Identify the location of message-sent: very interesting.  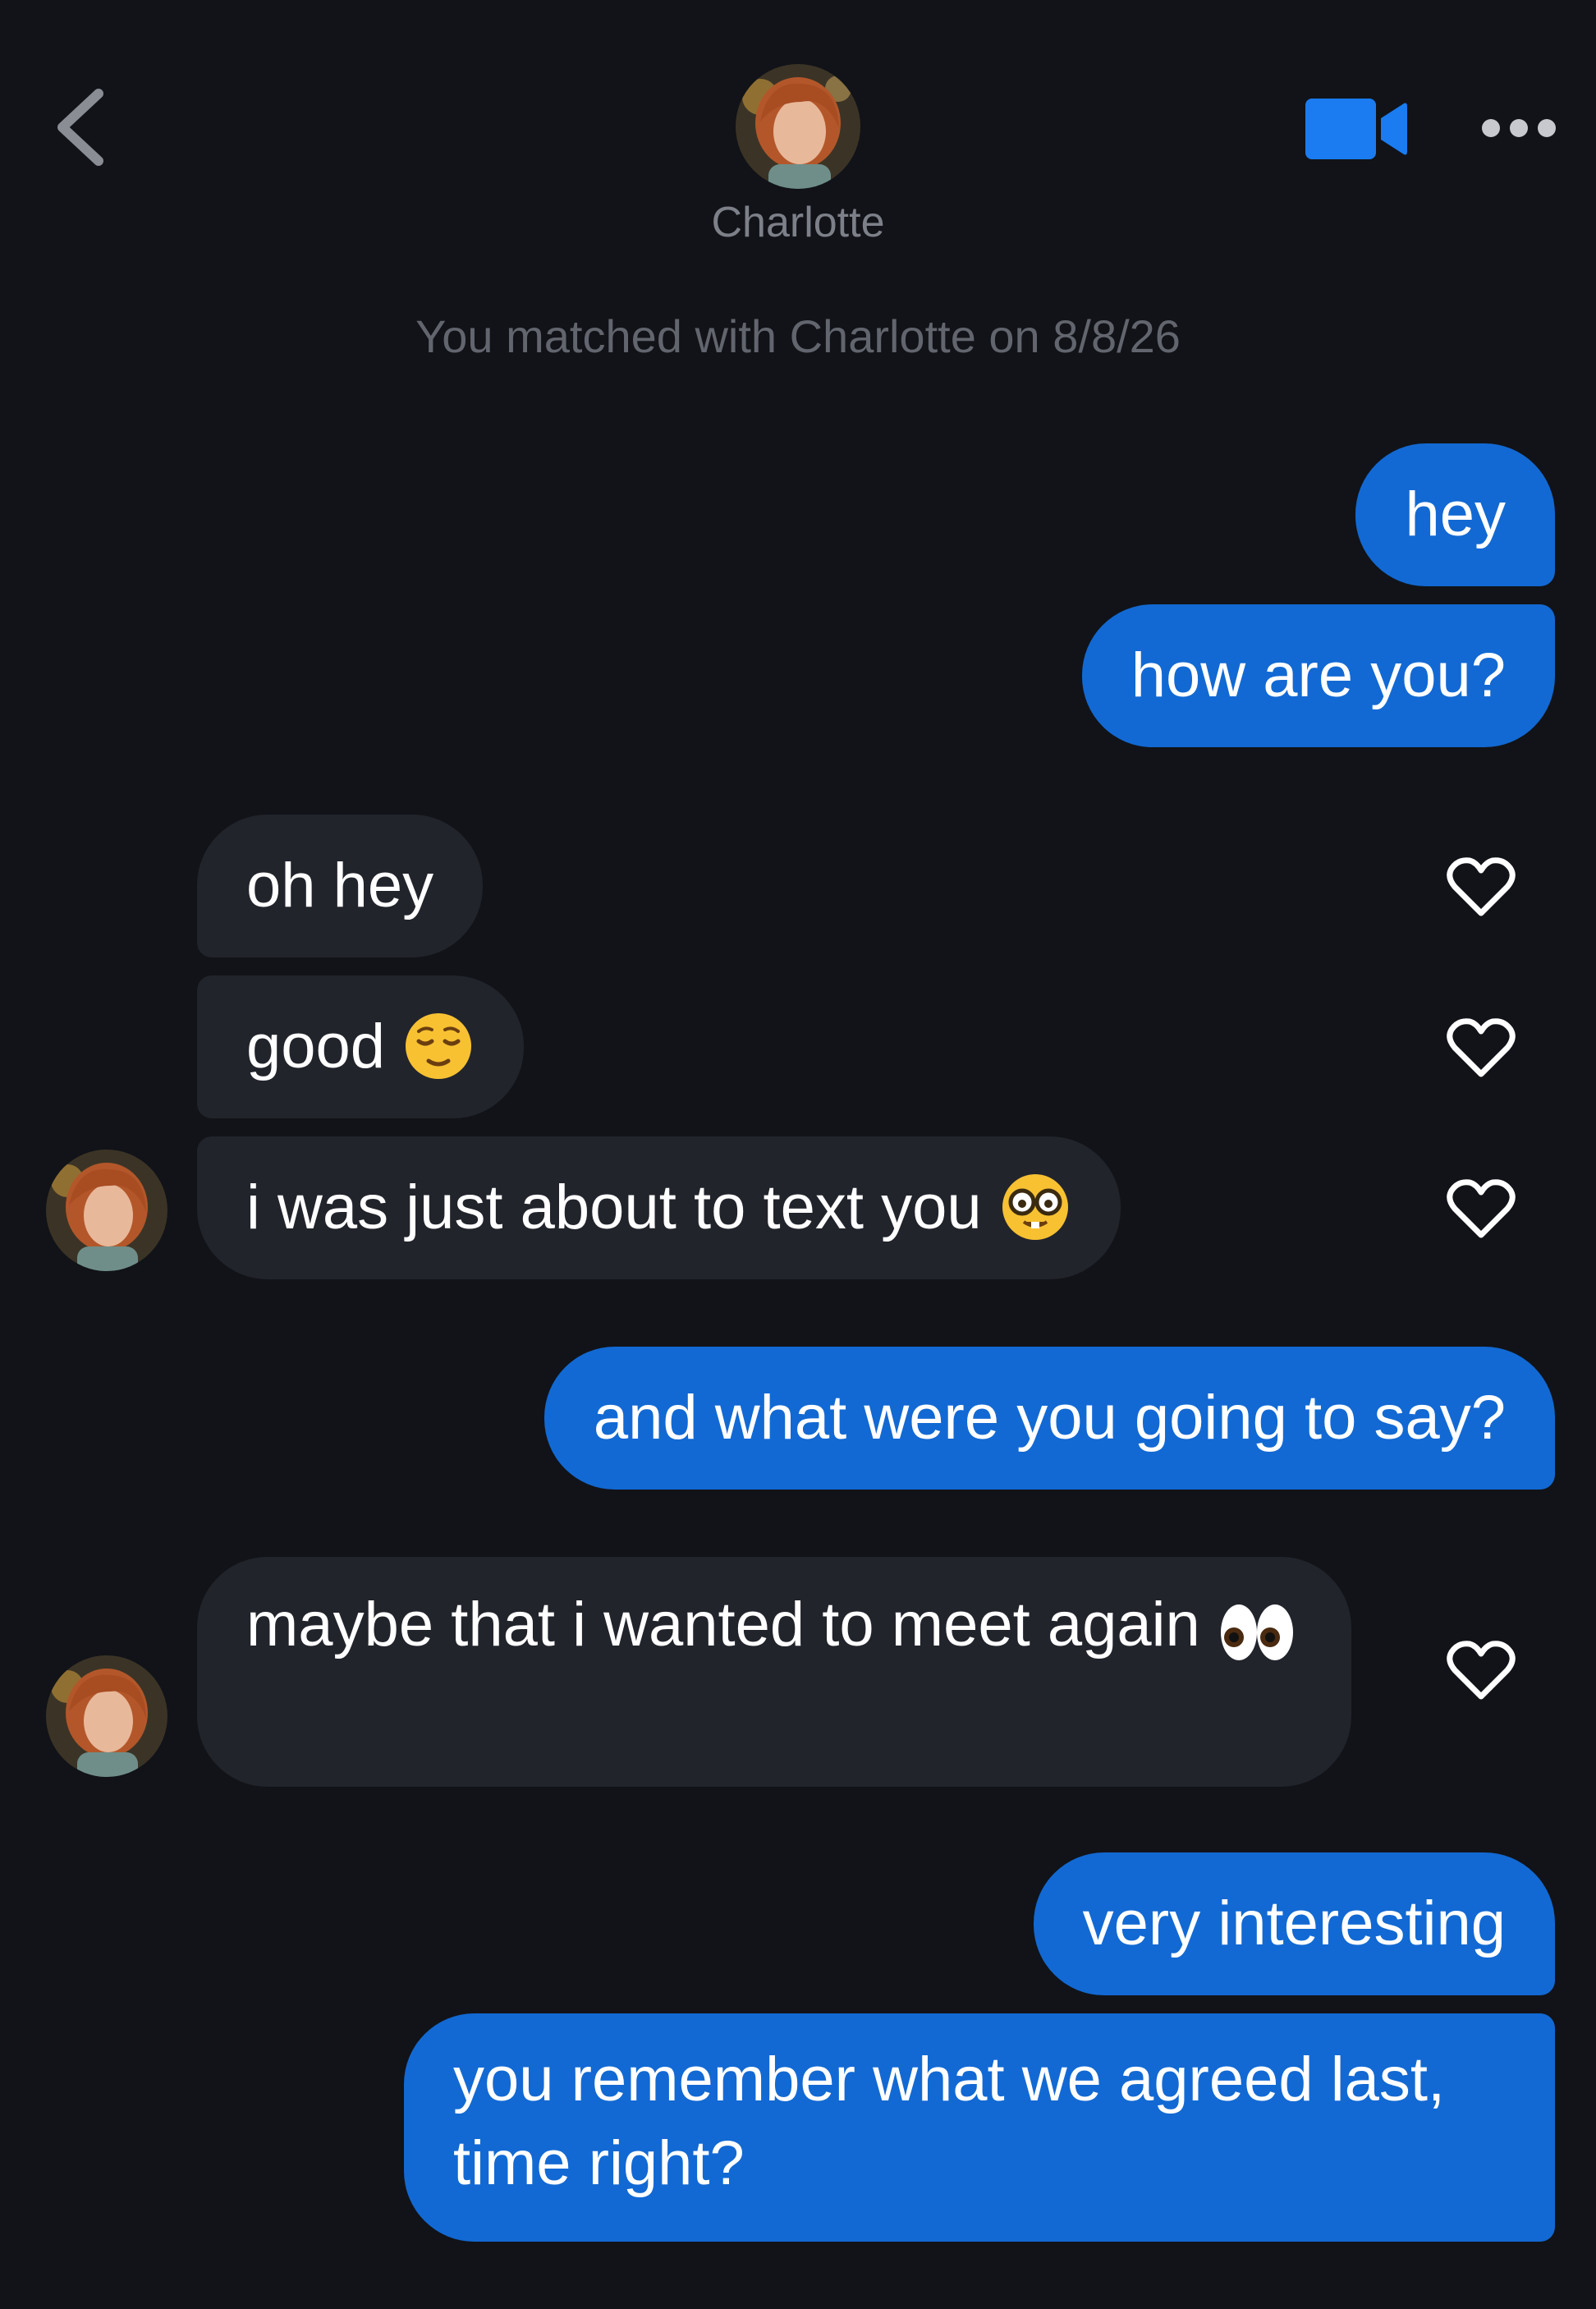
(1294, 1923).